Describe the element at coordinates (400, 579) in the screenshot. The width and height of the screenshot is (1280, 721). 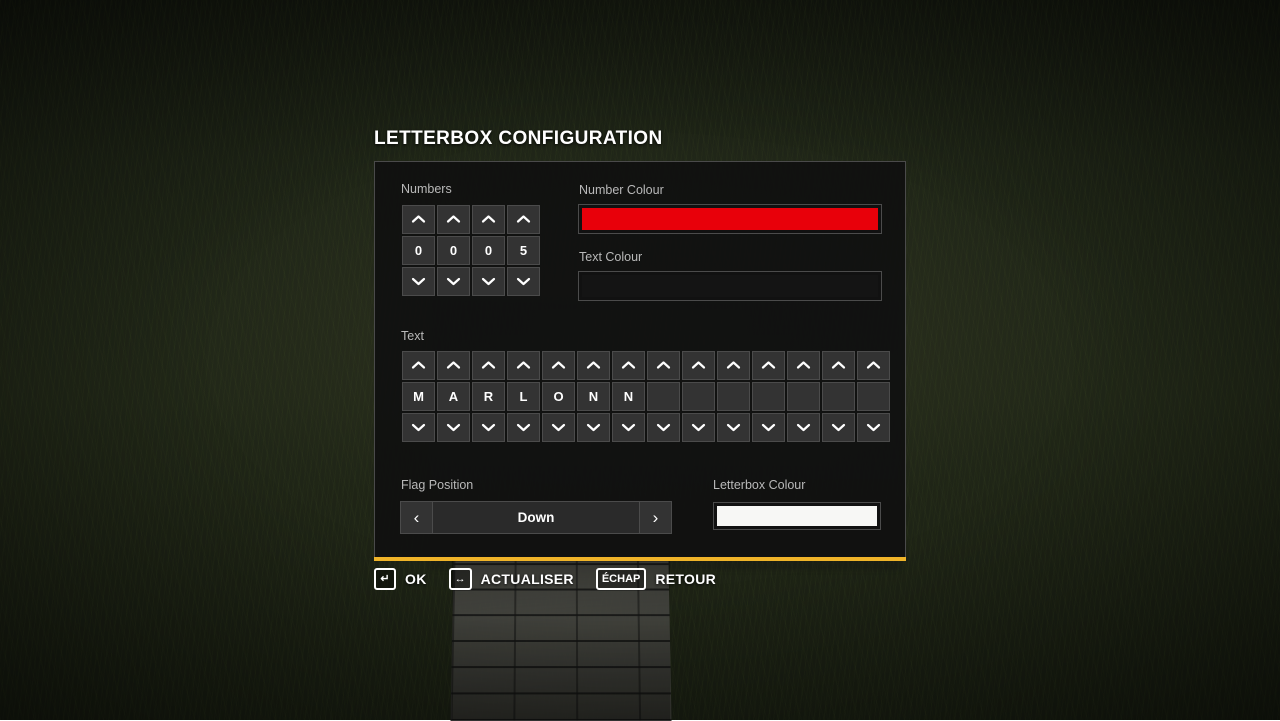
I see `footer-hint: ↵ OK` at that location.